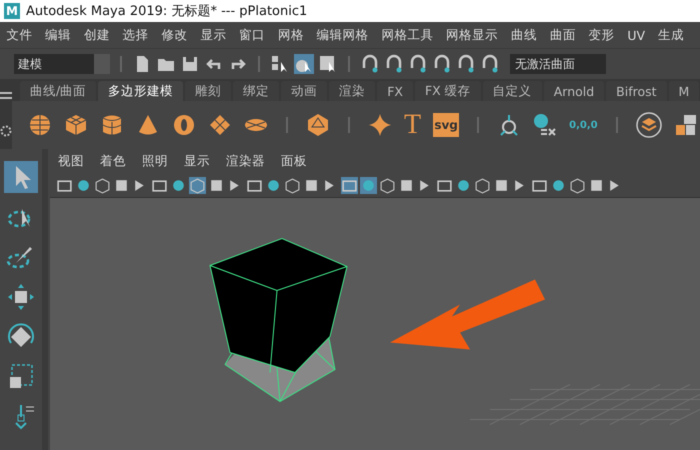 The image size is (700, 450). I want to click on shelf-tab: 动画, so click(304, 91).